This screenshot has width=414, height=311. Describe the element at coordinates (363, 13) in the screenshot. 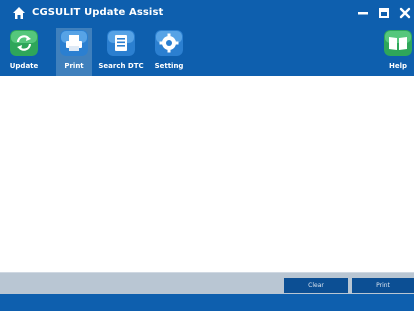

I see `minimize-icon` at that location.